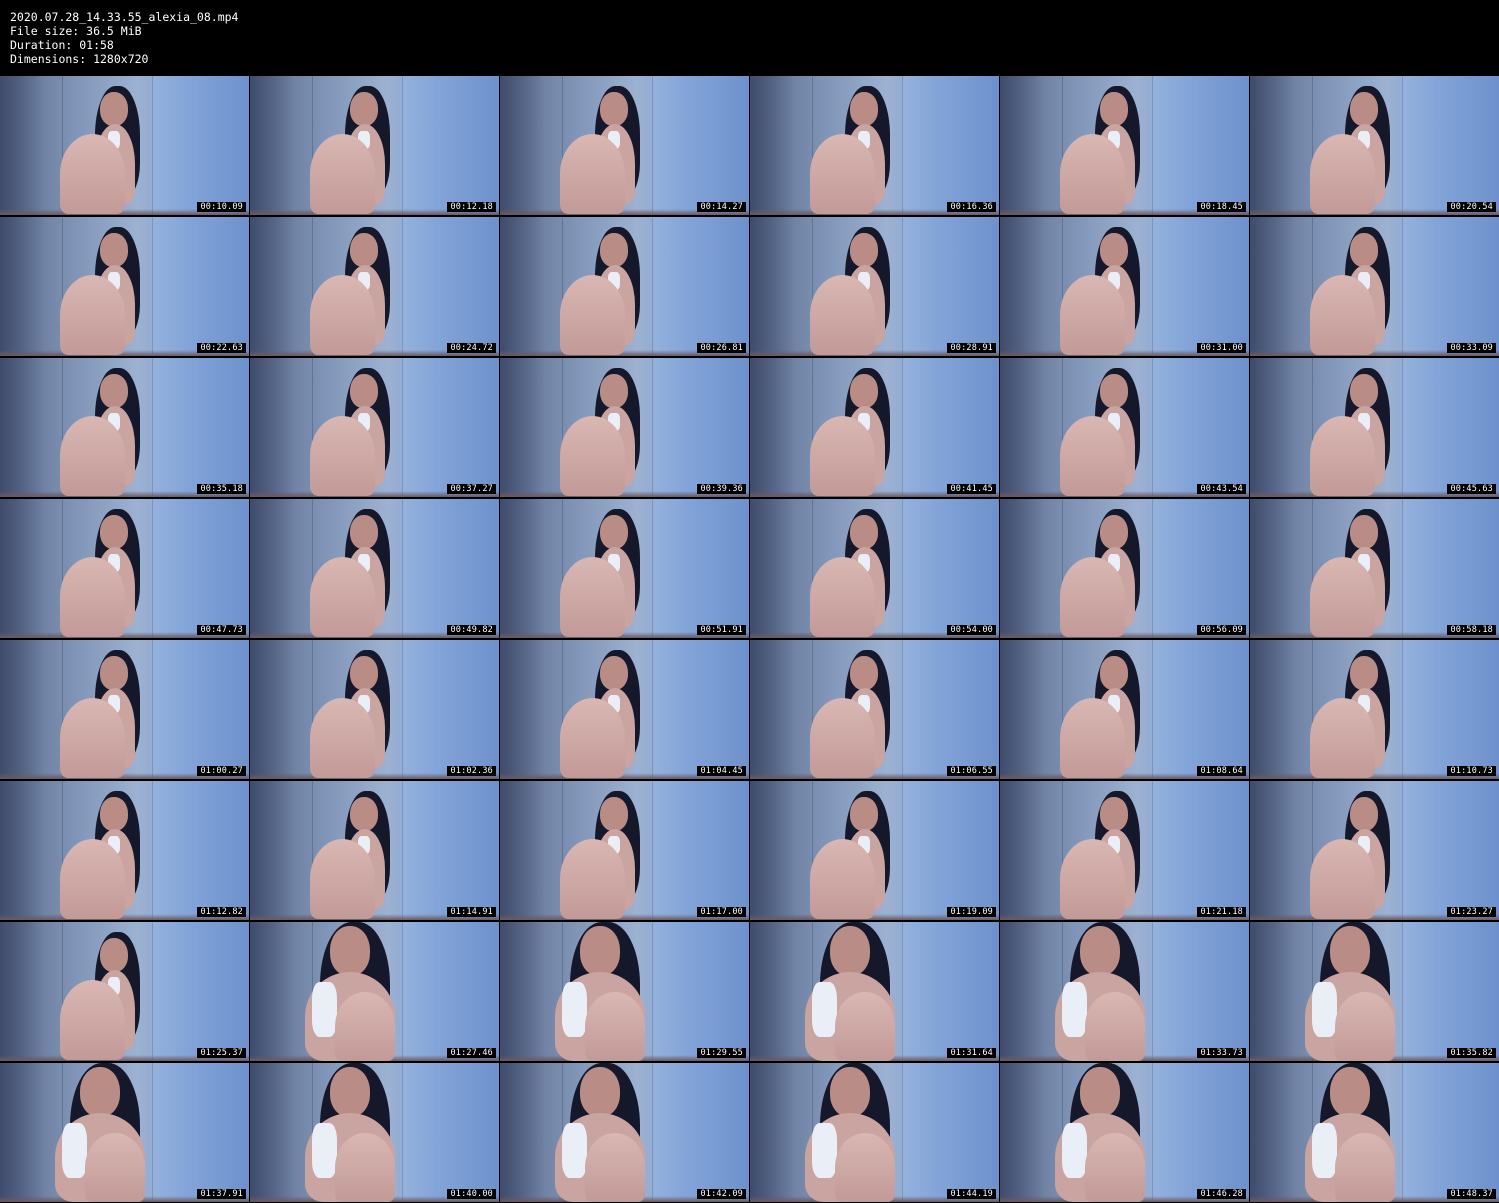 This screenshot has height=1203, width=1499. I want to click on video-frame-thumbnail: 01:31.64, so click(874, 991).